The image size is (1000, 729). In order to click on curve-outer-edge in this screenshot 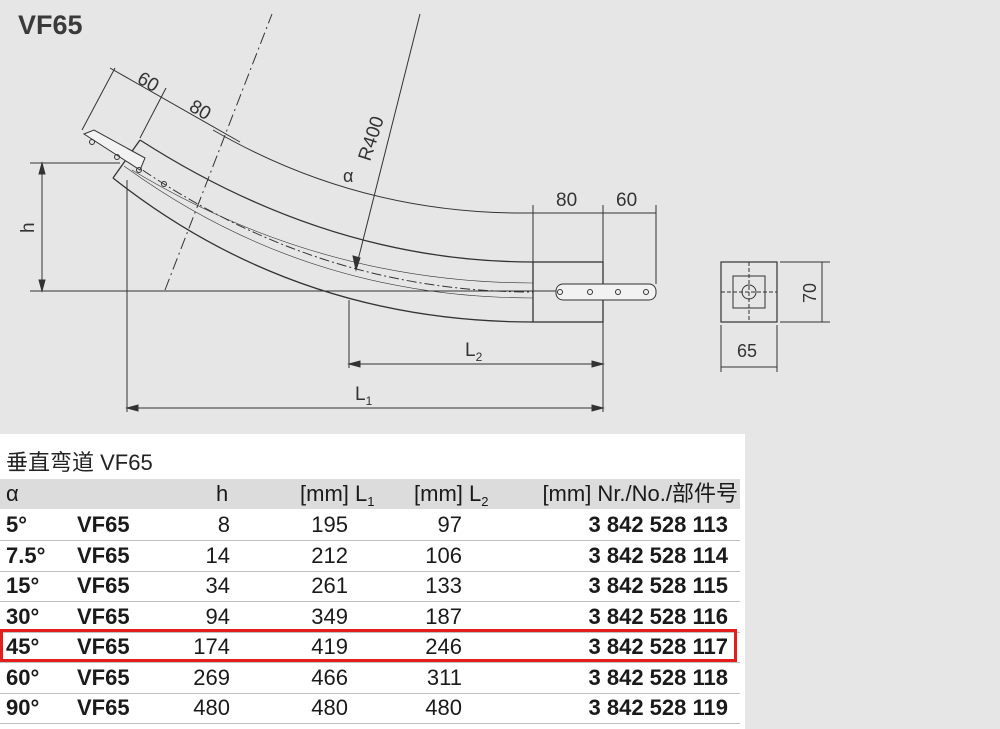, I will do `click(336, 201)`.